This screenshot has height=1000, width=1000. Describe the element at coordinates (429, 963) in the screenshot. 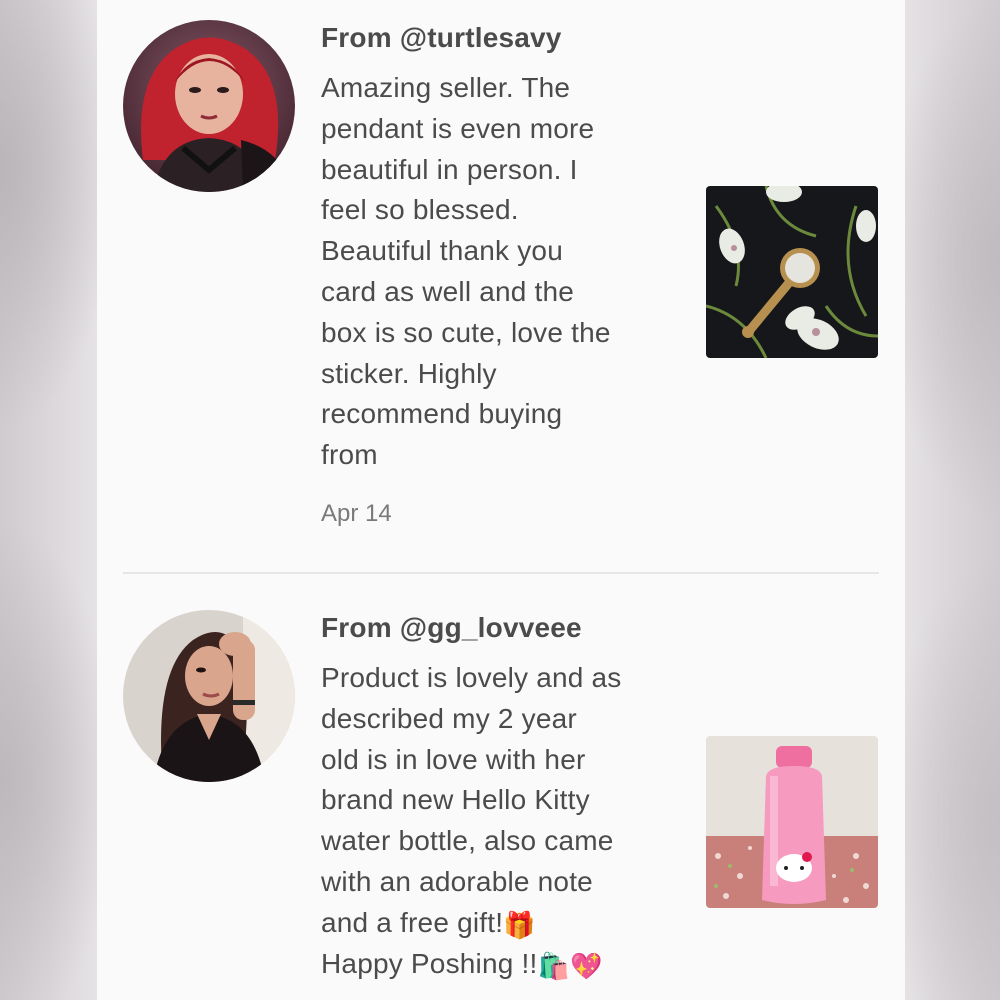

I see `comment-tail: Happy Poshing !!` at that location.